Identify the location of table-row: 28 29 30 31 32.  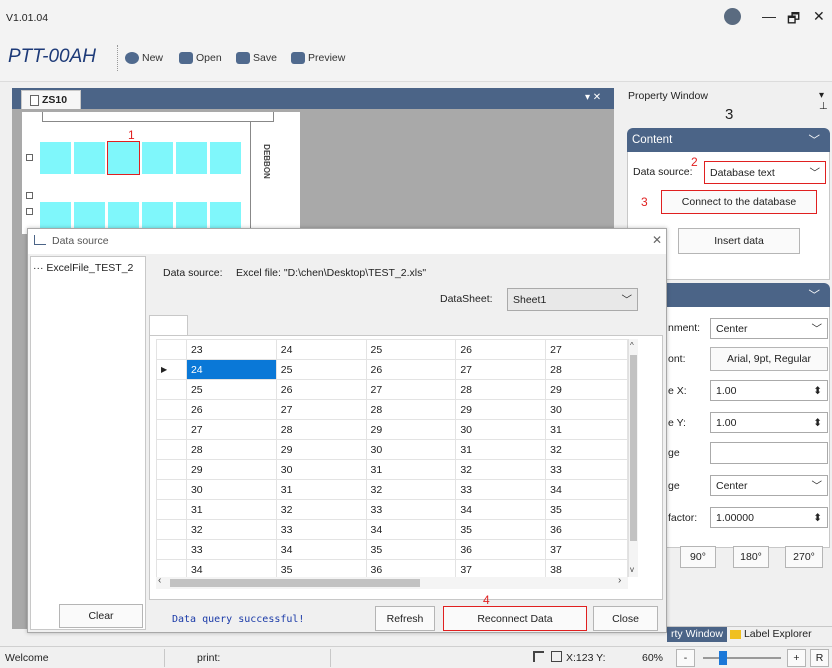
(392, 449).